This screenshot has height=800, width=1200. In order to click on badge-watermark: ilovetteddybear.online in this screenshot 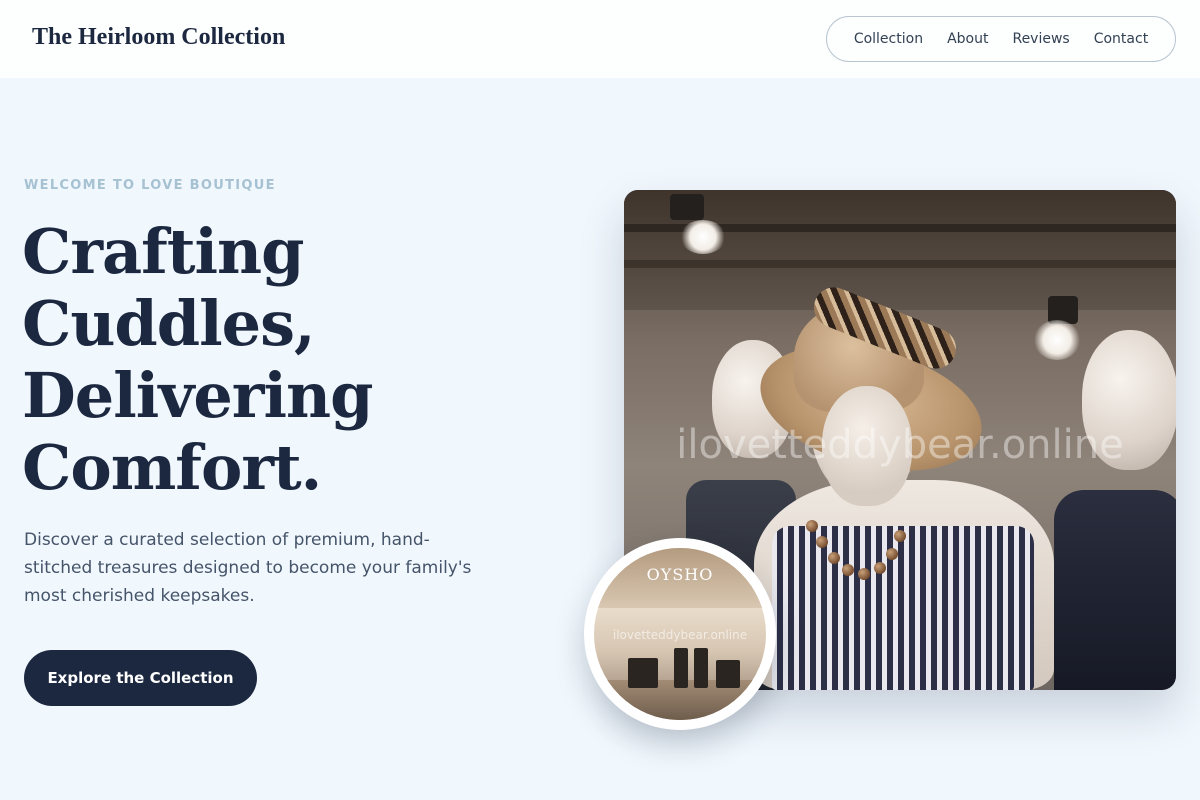, I will do `click(680, 635)`.